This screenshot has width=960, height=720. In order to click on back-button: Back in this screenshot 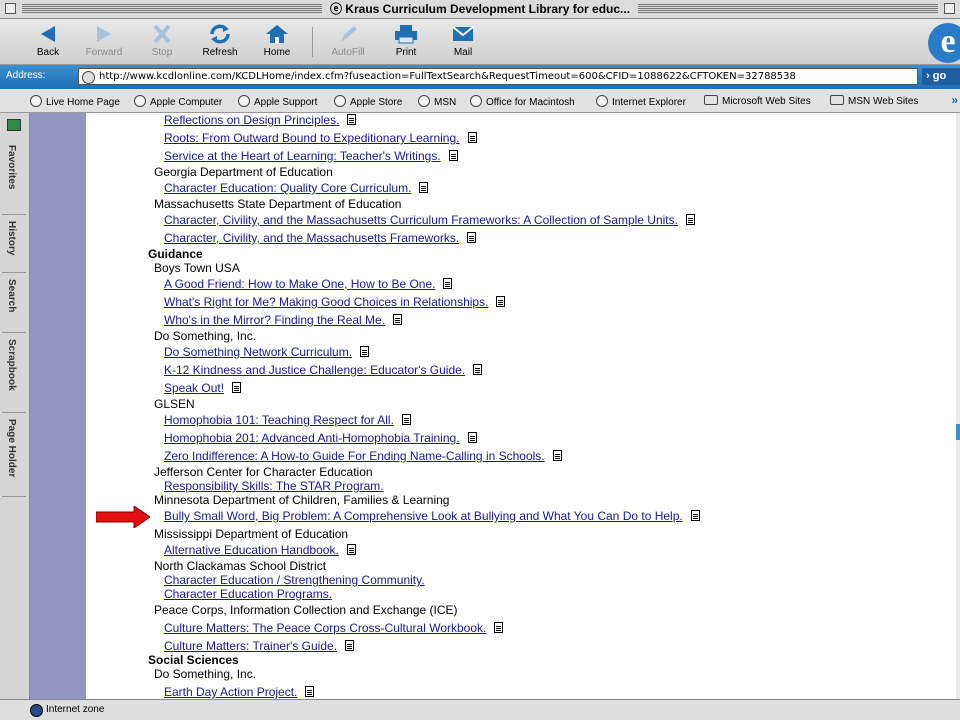, I will do `click(48, 40)`.